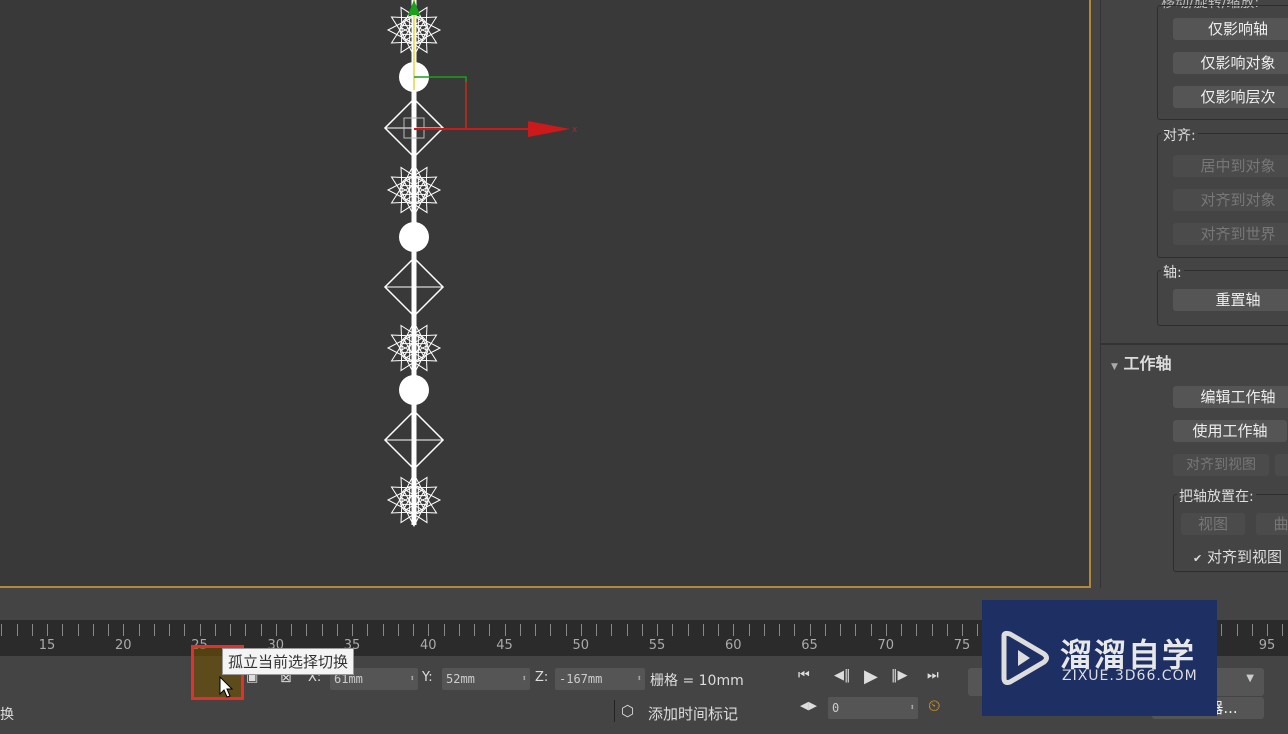 The image size is (1288, 734). Describe the element at coordinates (693, 713) in the screenshot. I see `add-time-tag-button: 添加时间标记` at that location.